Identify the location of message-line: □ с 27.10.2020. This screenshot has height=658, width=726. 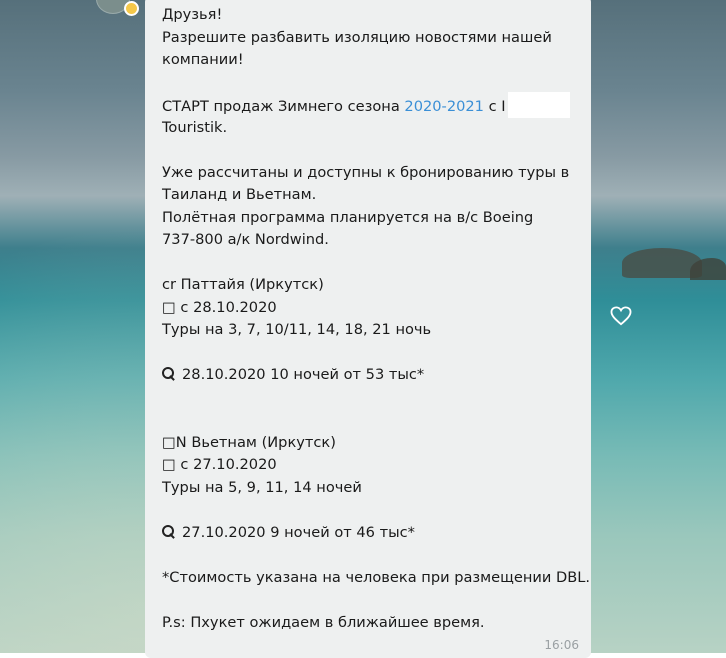
(219, 464).